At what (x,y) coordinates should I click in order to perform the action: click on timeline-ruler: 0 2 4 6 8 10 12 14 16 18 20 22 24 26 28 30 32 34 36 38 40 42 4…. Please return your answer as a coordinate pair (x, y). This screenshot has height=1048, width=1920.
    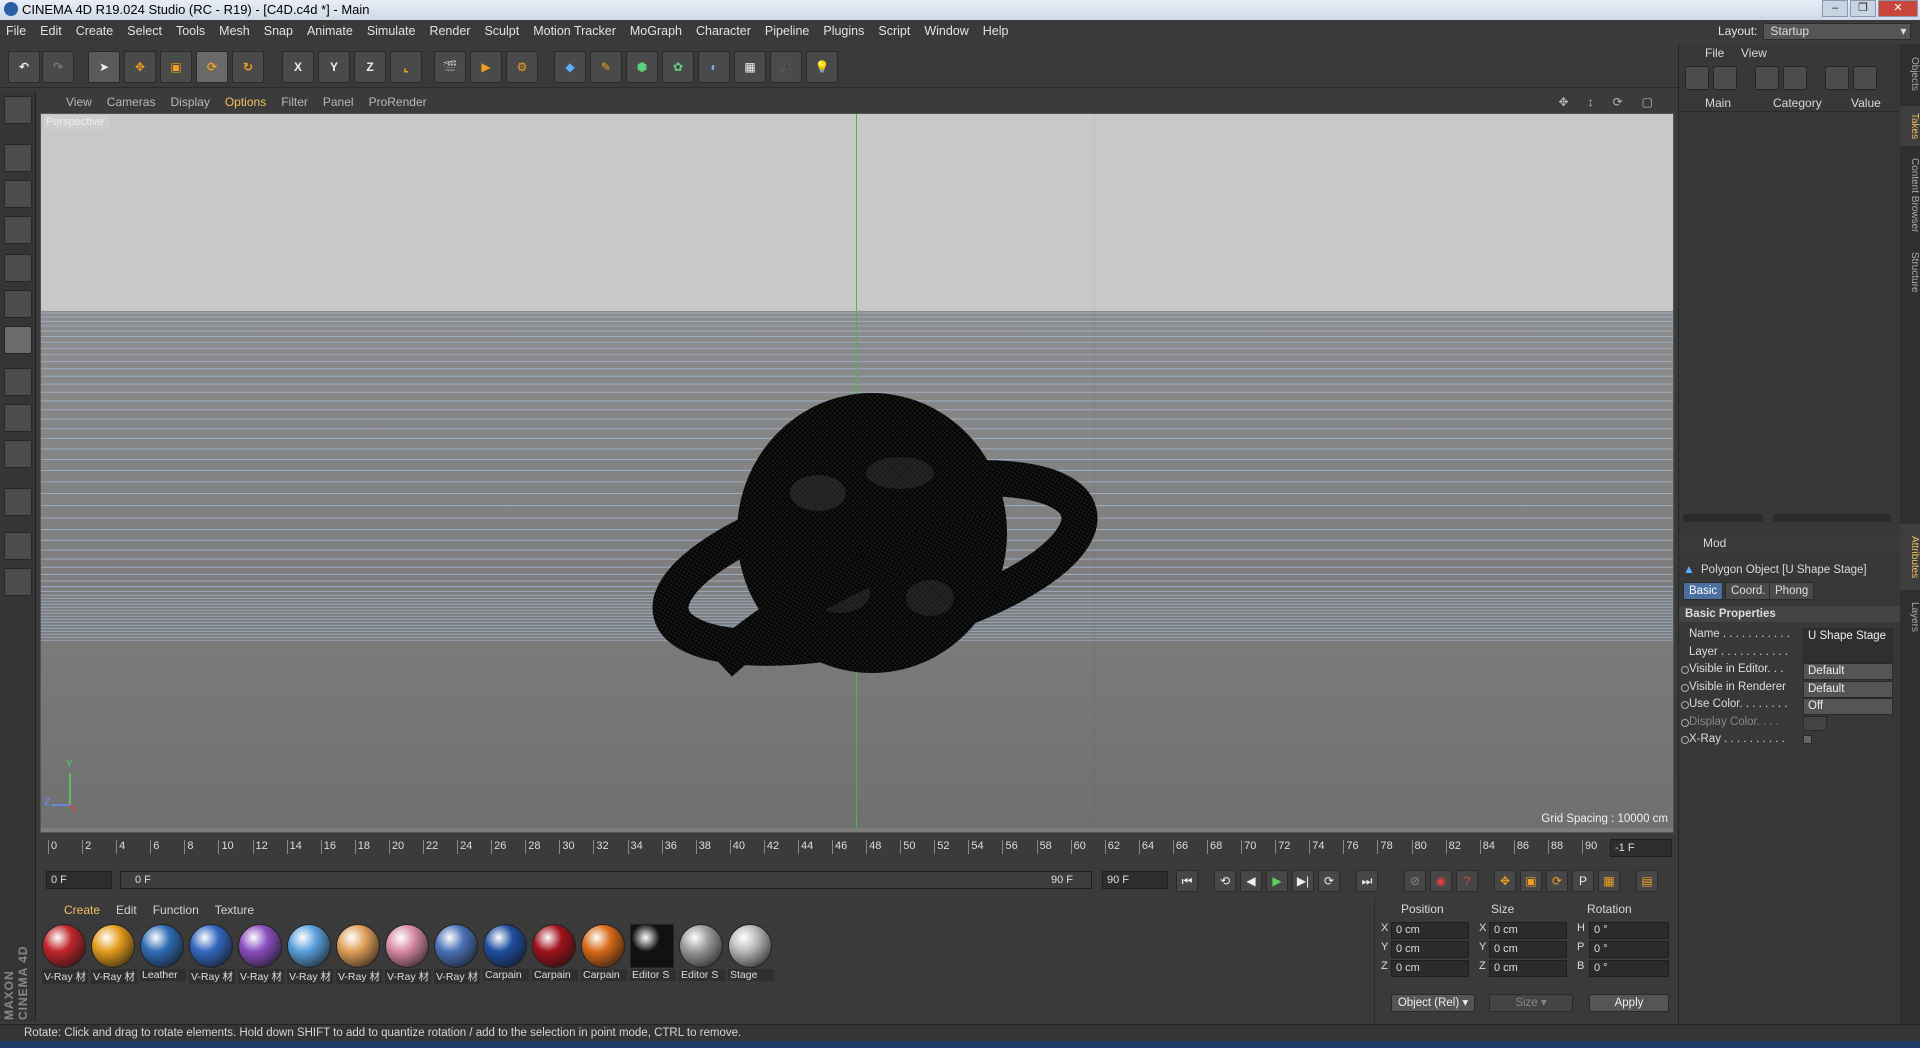
    Looking at the image, I should click on (857, 848).